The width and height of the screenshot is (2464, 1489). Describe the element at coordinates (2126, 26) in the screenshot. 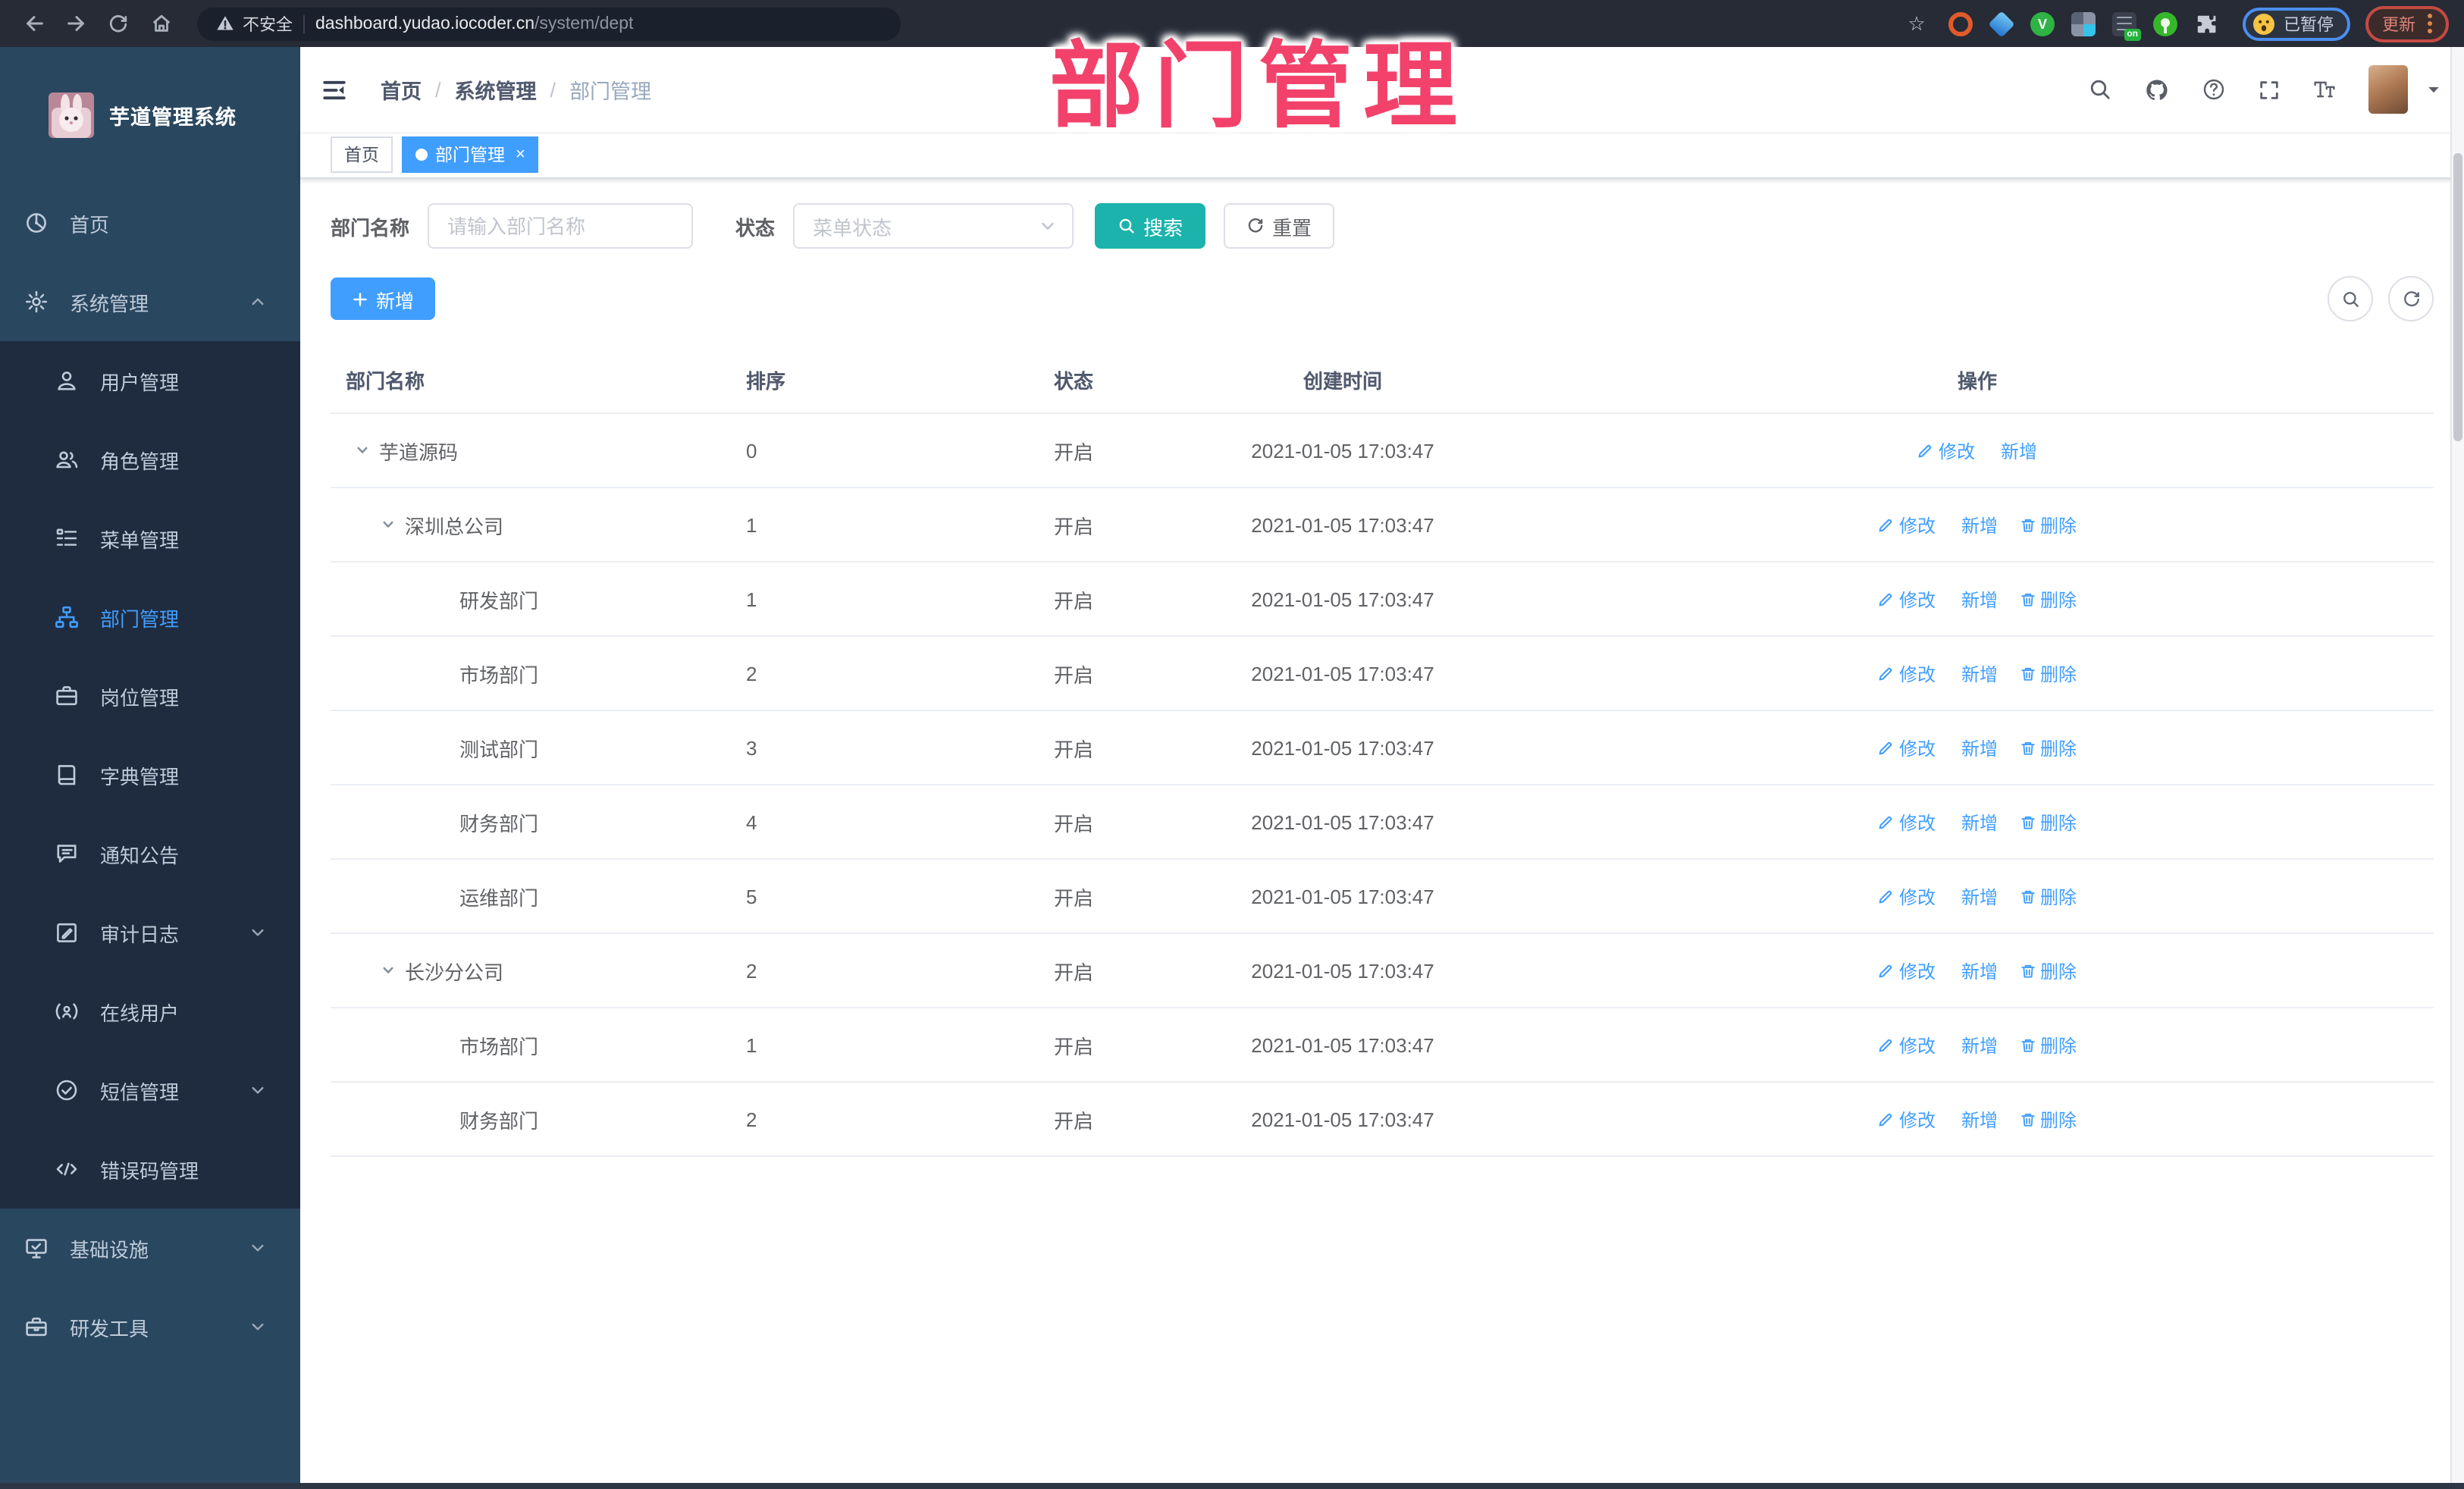

I see `extension-switch-icon: on` at that location.